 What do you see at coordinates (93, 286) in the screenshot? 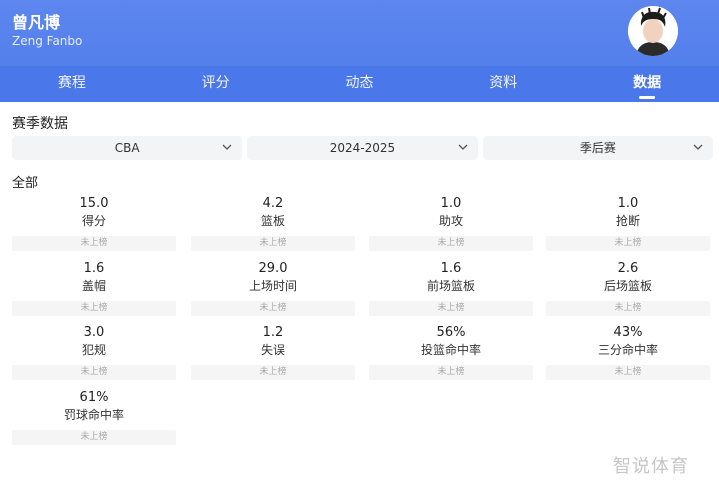
I see `stat-label: 盖帽` at bounding box center [93, 286].